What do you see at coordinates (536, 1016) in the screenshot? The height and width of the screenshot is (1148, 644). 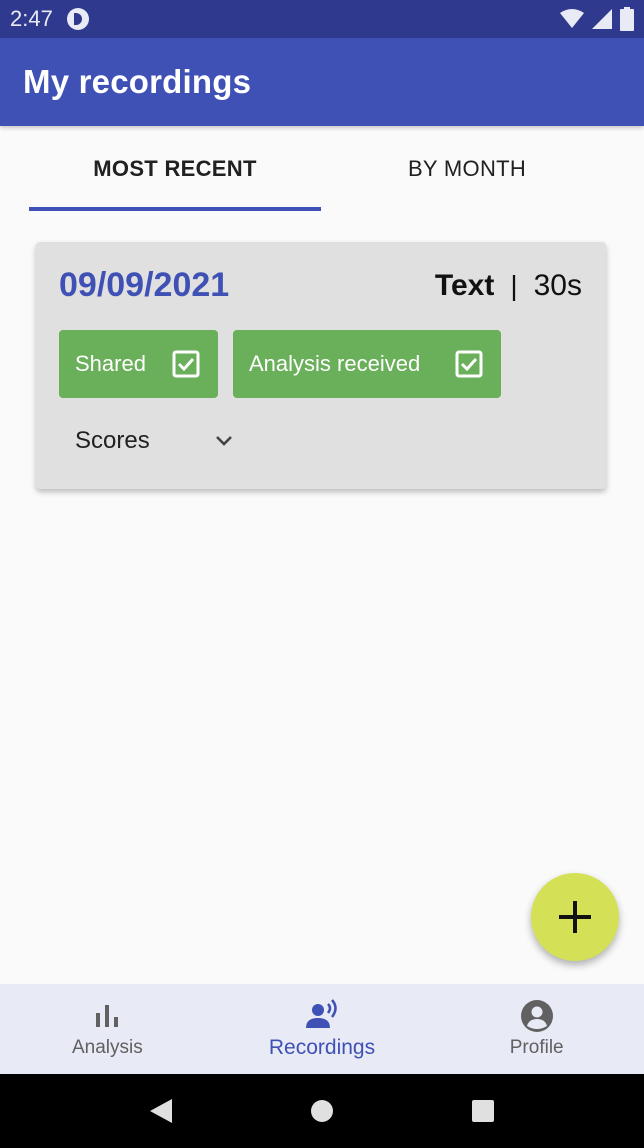 I see `account-circle-icon` at bounding box center [536, 1016].